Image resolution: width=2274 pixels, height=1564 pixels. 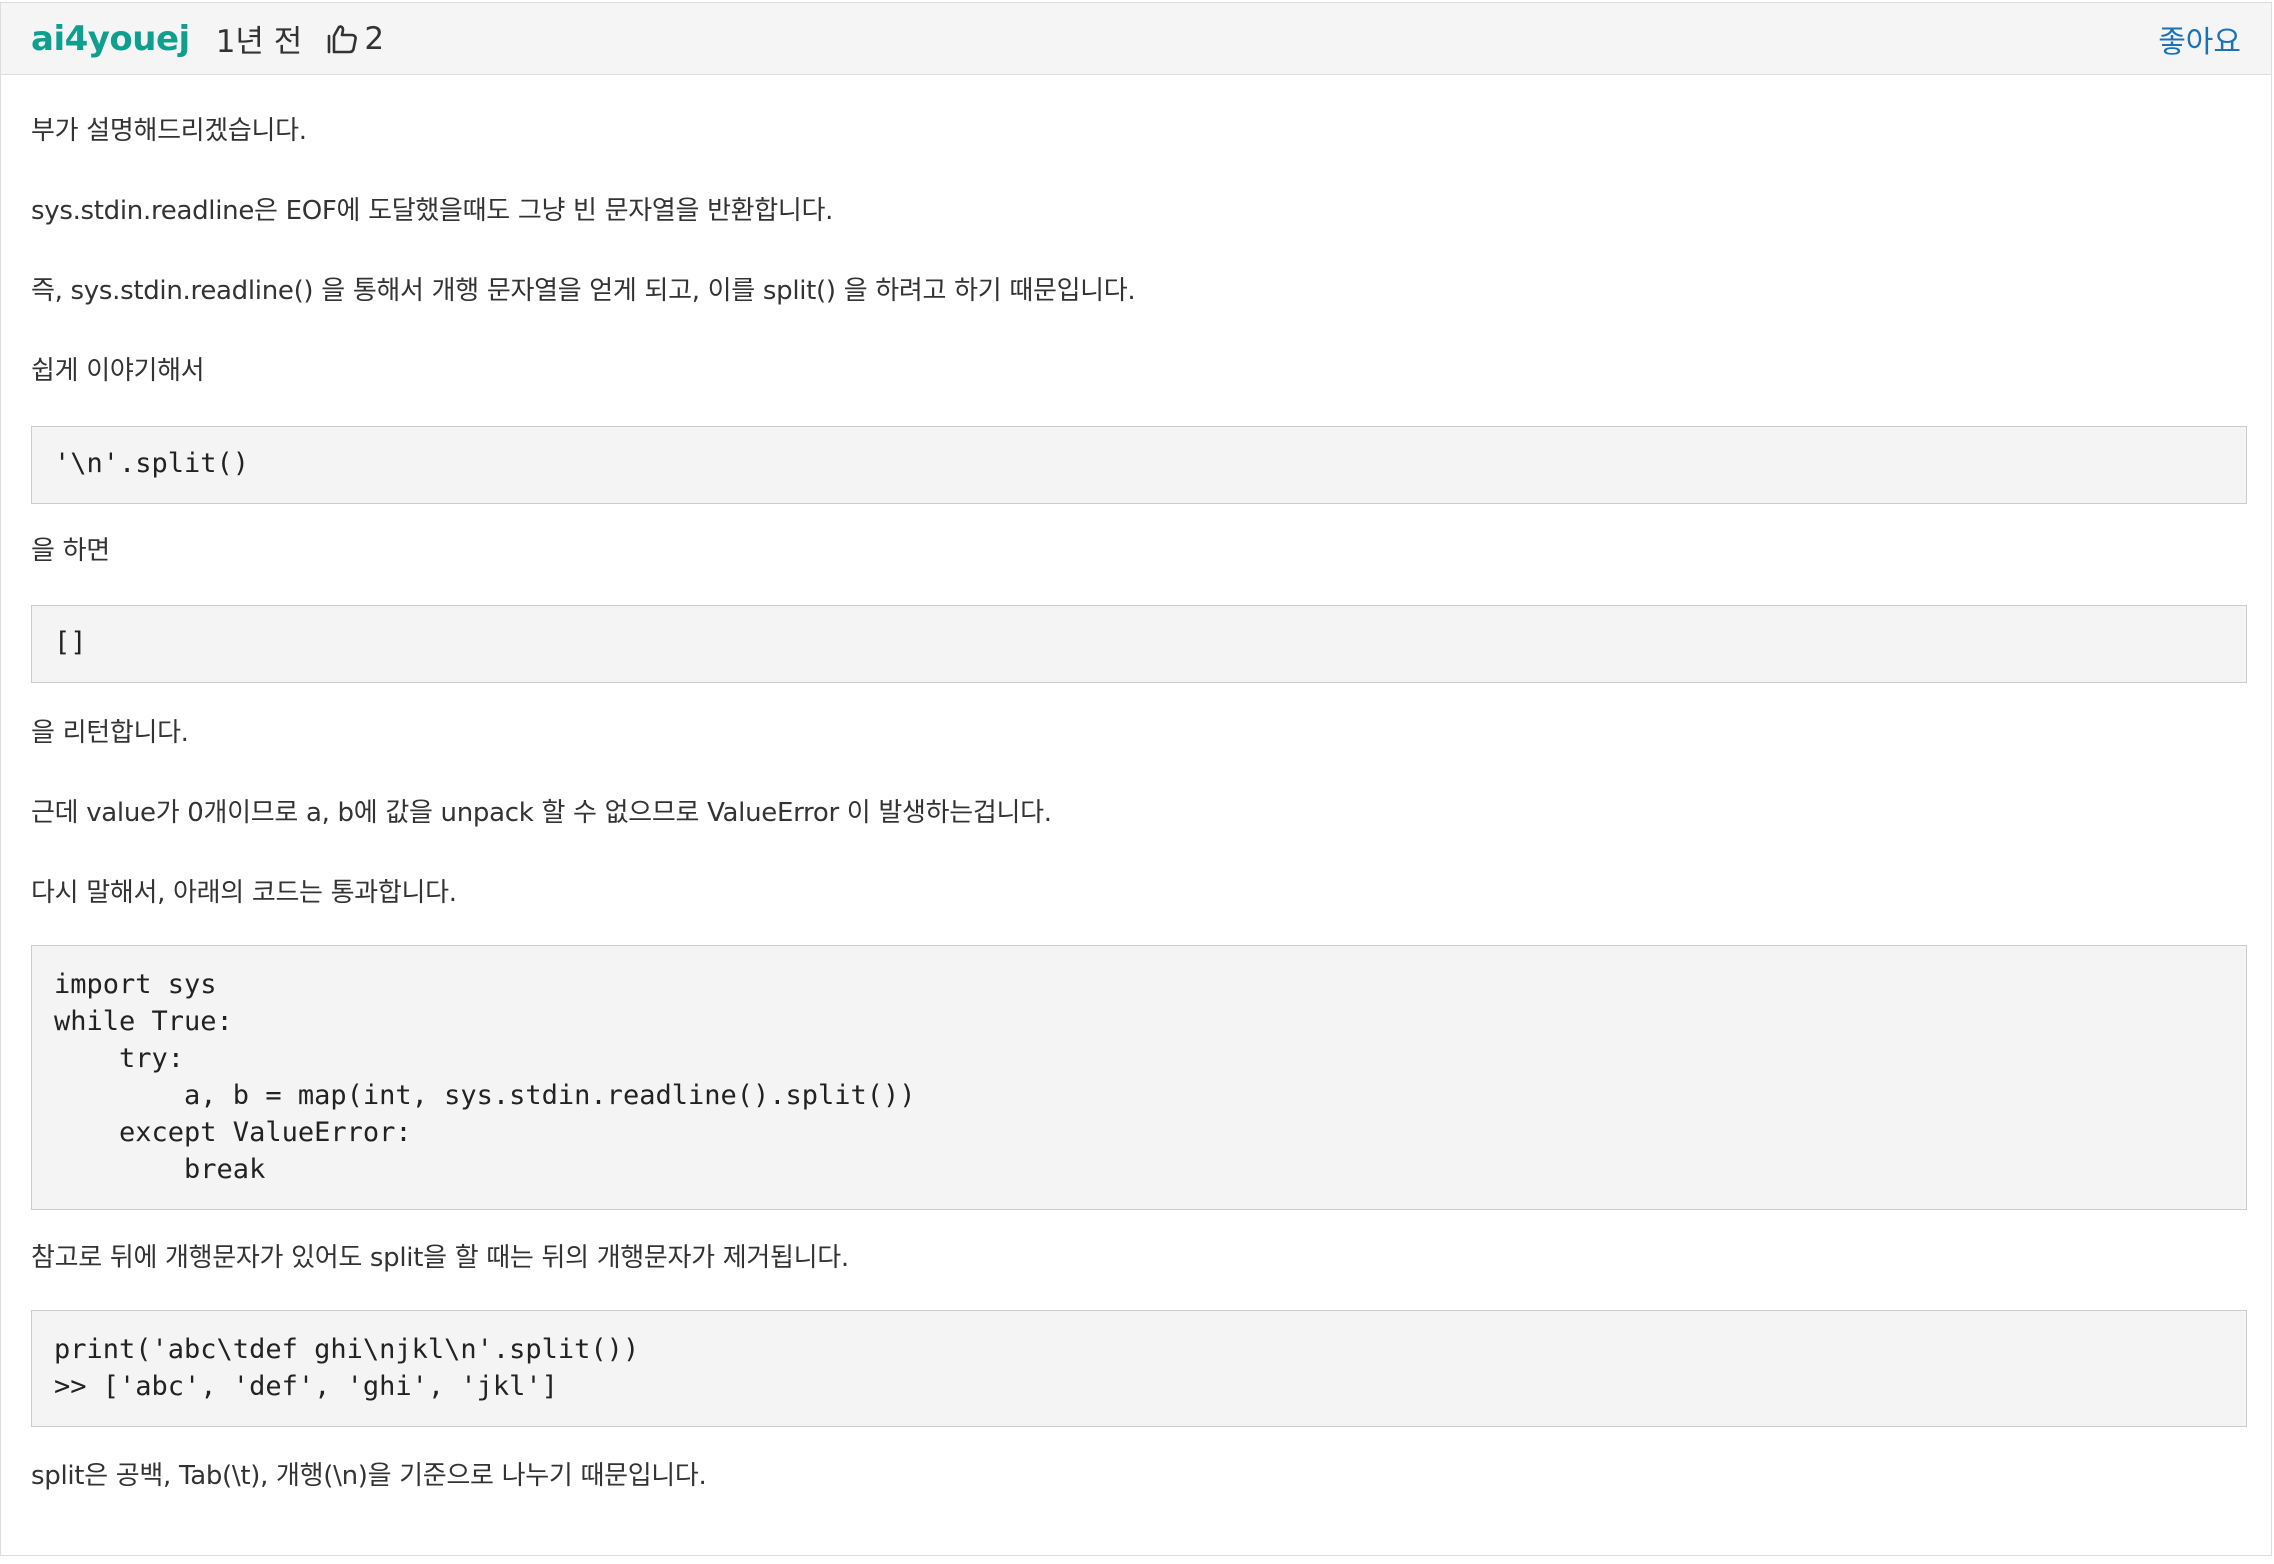 I want to click on comment-paragraph: 쉽게 이야기해서, so click(x=118, y=371).